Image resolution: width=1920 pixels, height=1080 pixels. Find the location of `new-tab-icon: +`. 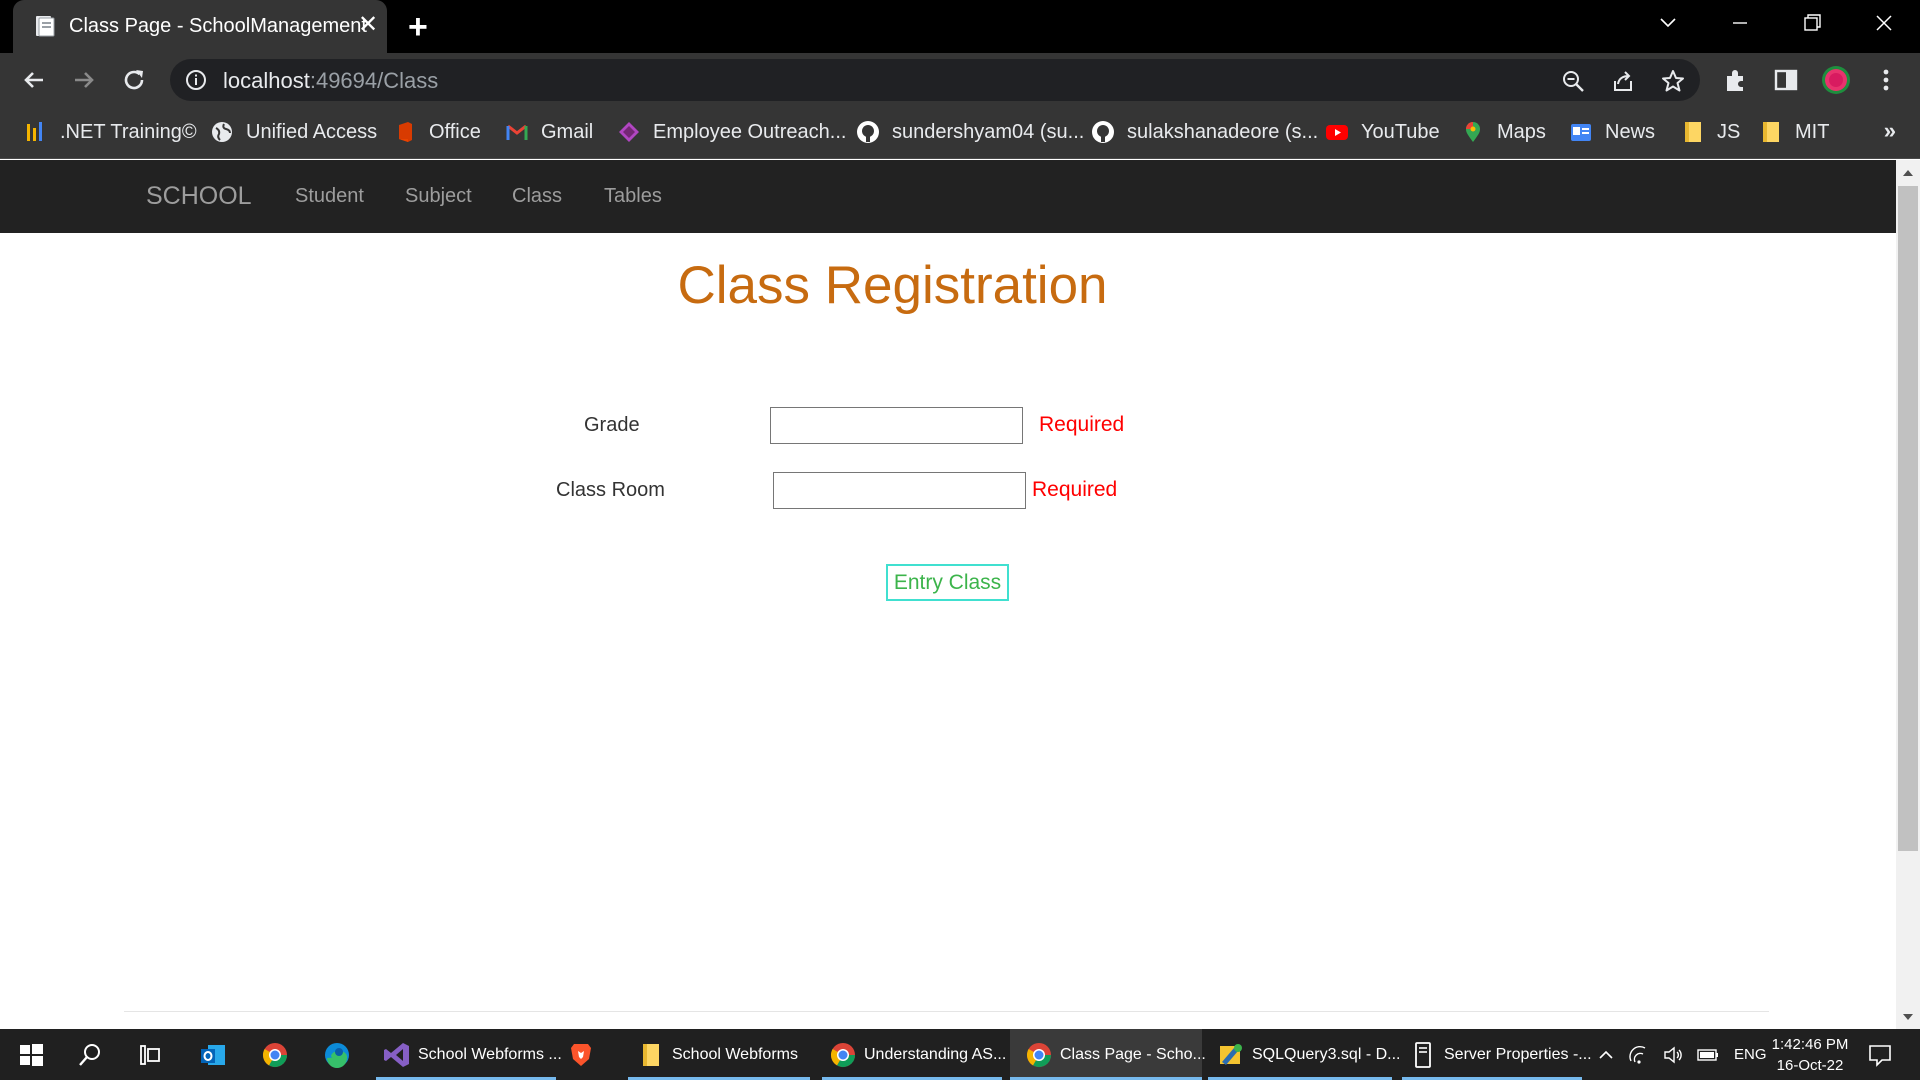

new-tab-icon: + is located at coordinates (418, 27).